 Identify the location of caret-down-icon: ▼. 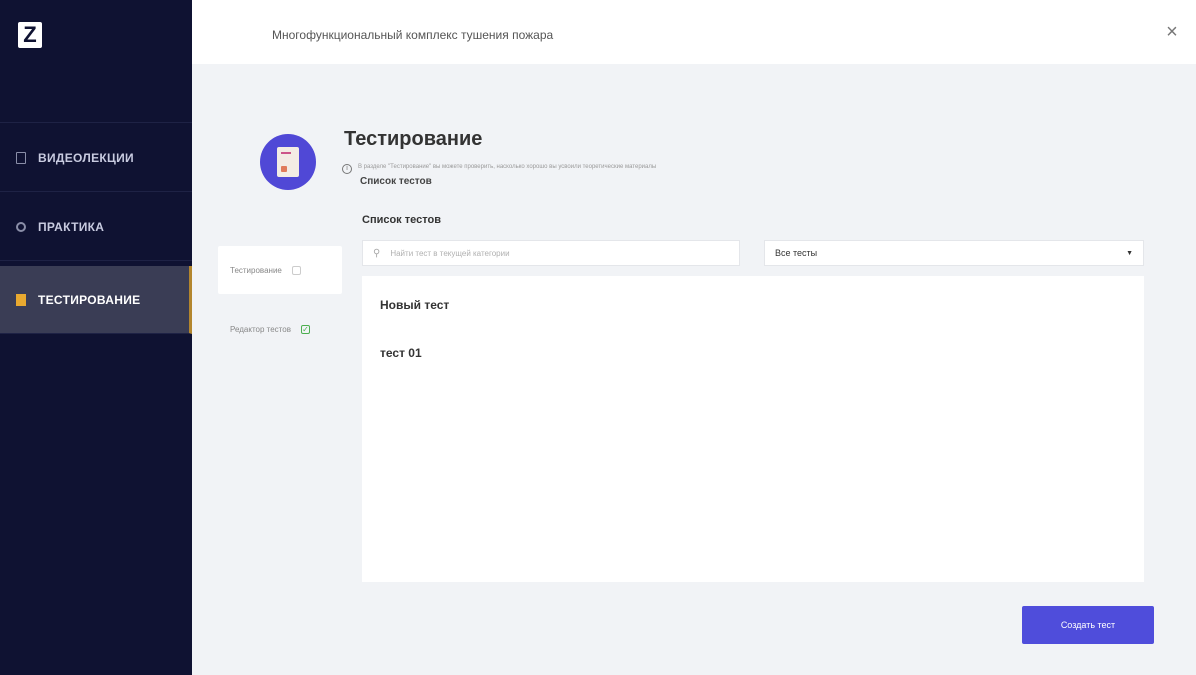
(1129, 253).